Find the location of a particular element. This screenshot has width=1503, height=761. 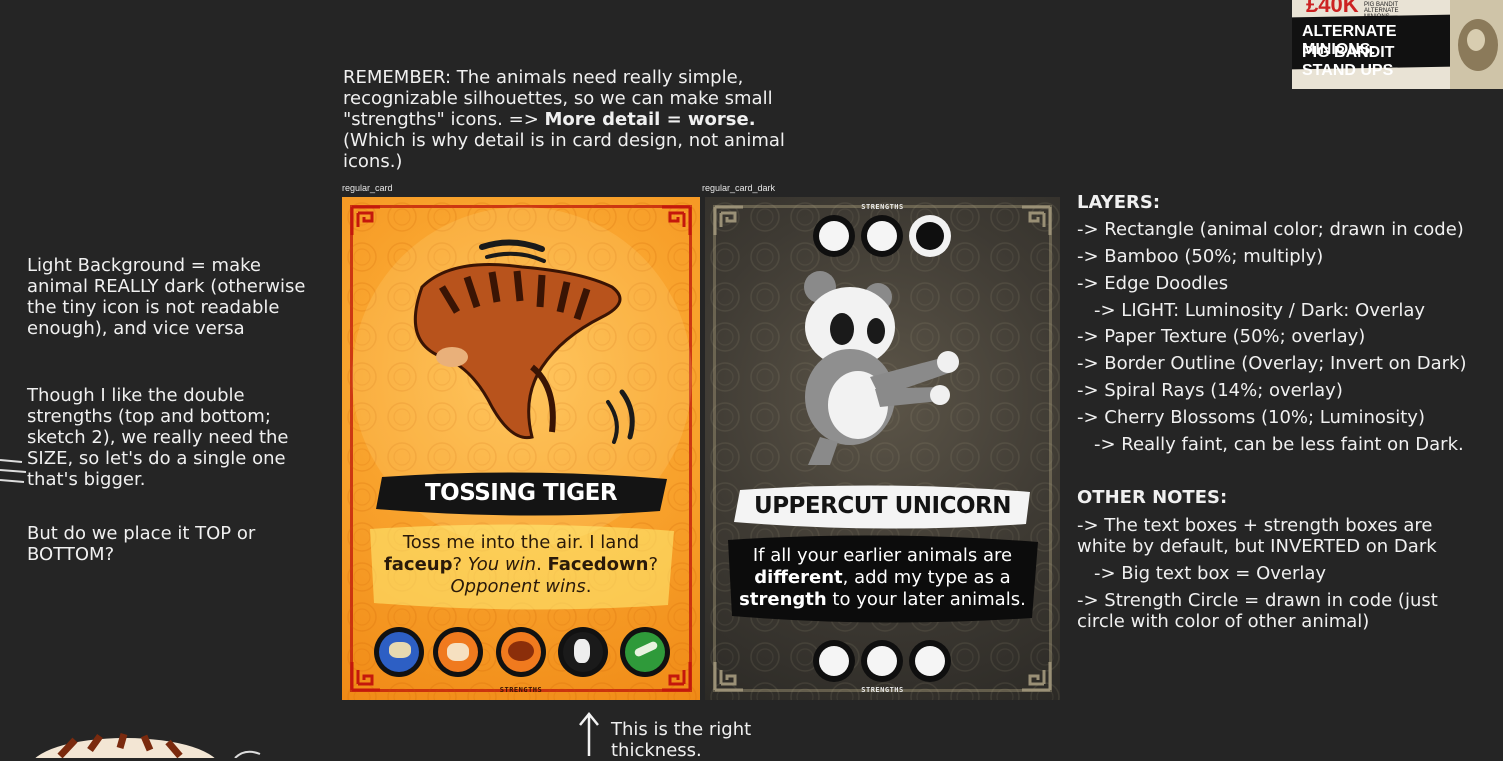

strengths-bottom-label: STRENGTHS is located at coordinates (882, 690).